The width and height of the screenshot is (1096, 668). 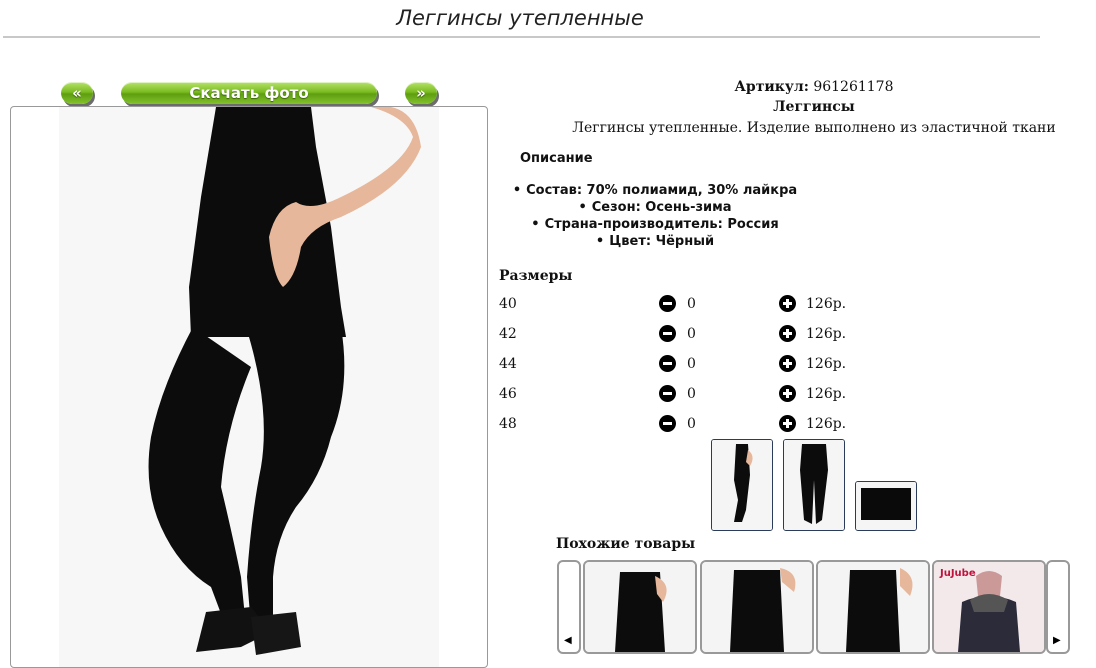 I want to click on article-line: Артикул: 961261178, so click(x=798, y=87).